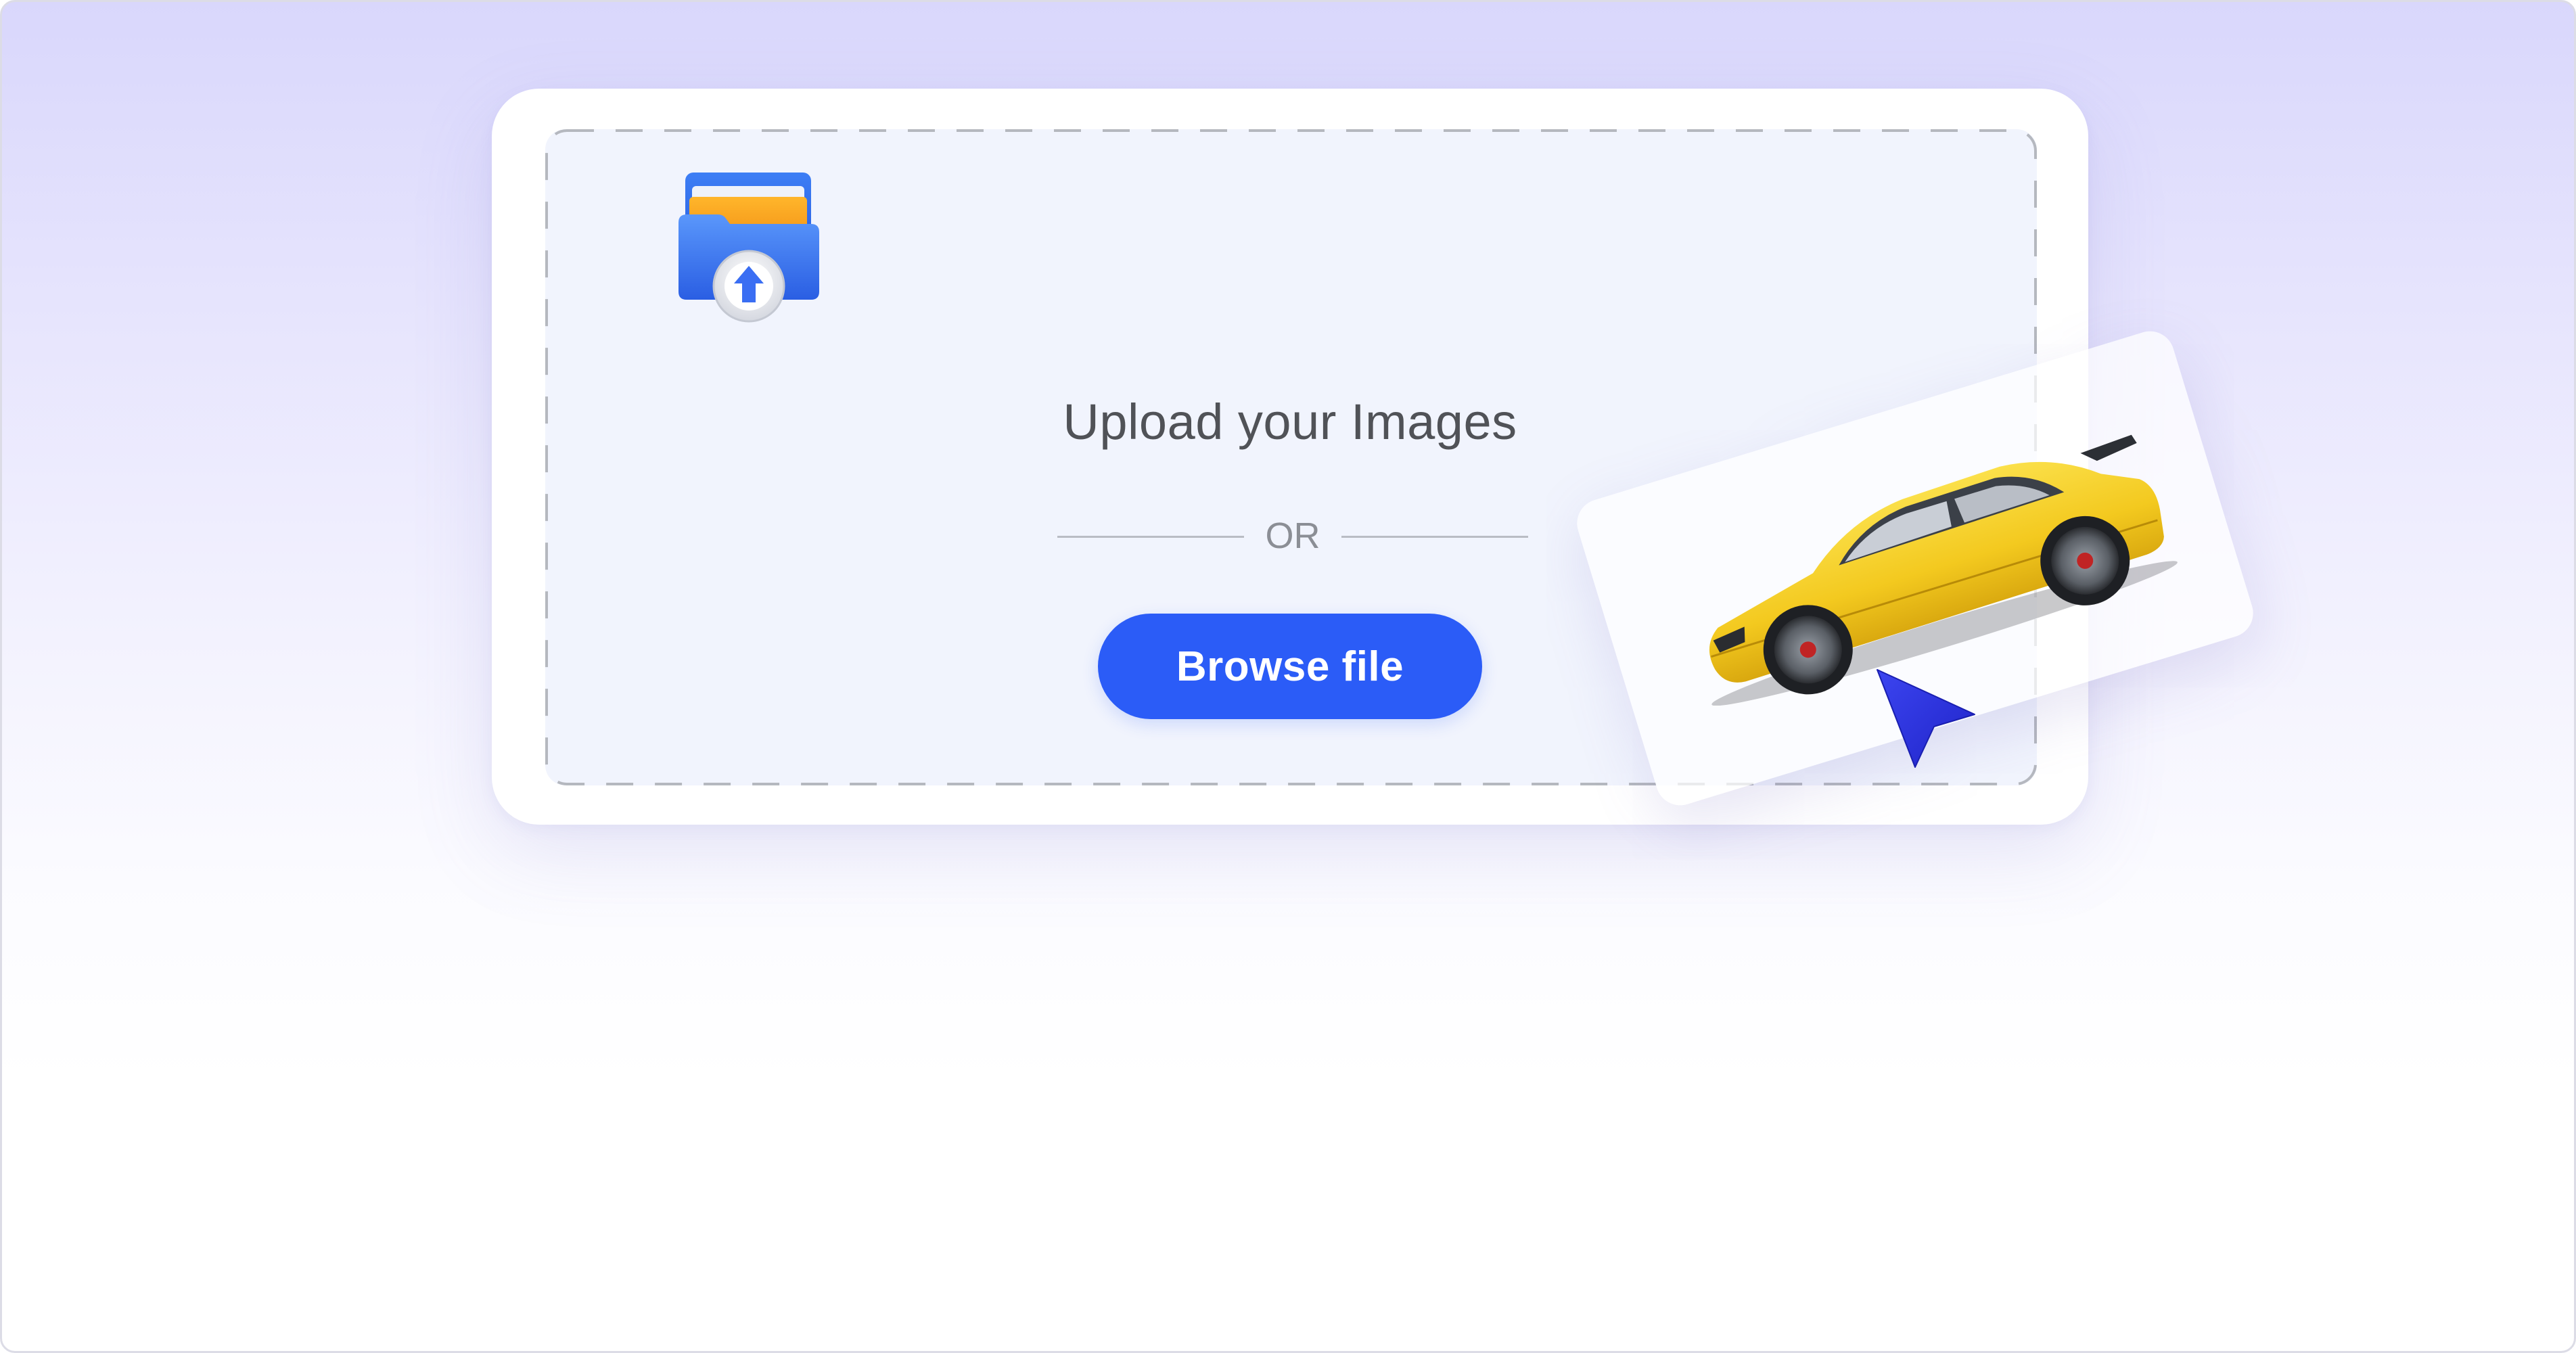 This screenshot has height=1353, width=2576. Describe the element at coordinates (749, 247) in the screenshot. I see `folder-upload-icon` at that location.